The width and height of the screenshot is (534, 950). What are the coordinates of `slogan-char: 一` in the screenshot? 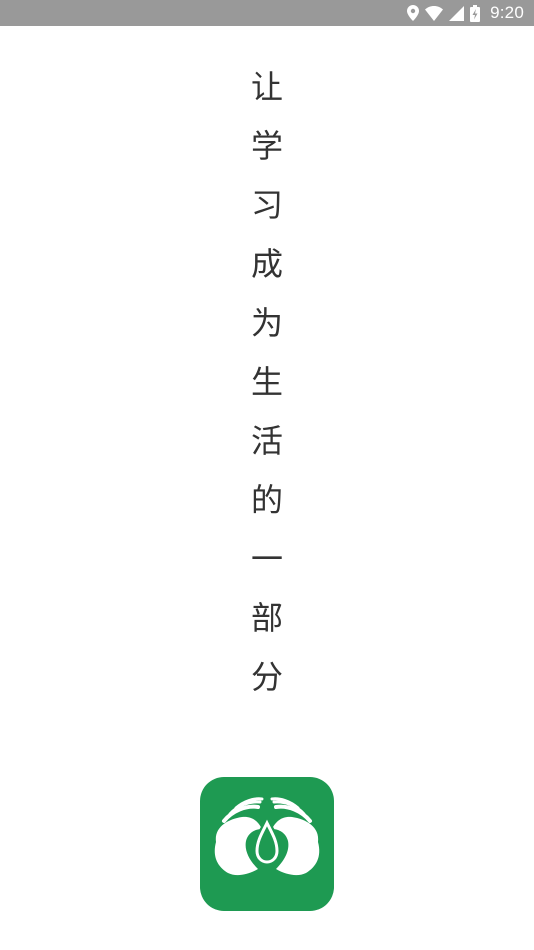 It's located at (266, 559).